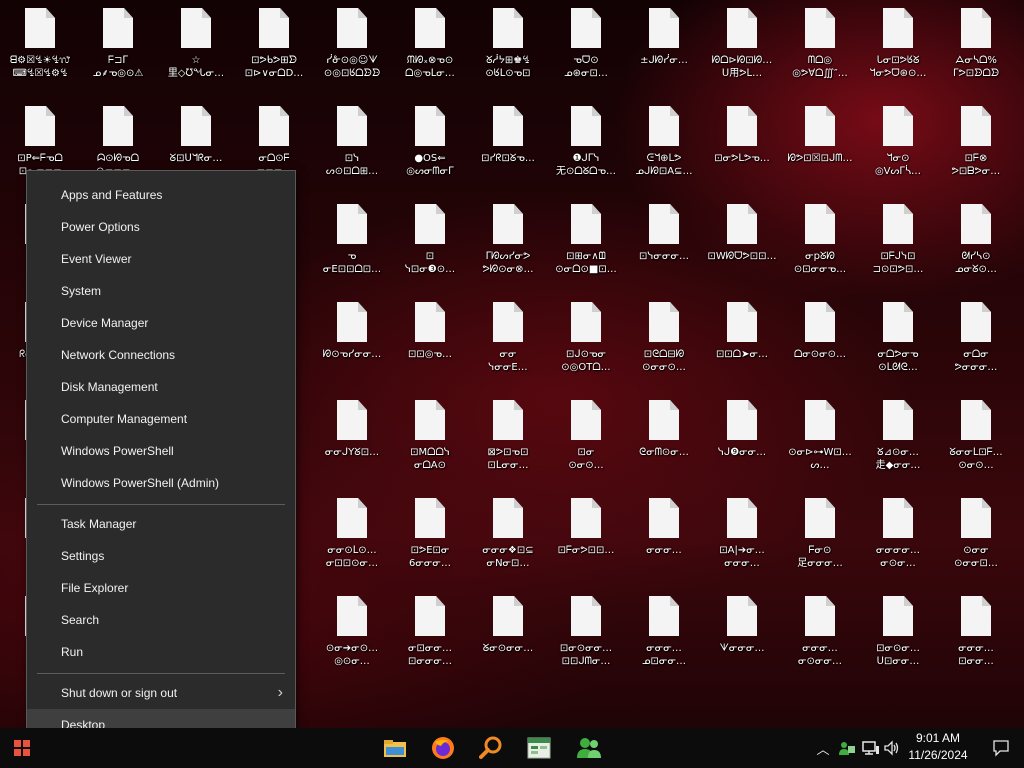 Image resolution: width=1024 pixels, height=768 pixels. What do you see at coordinates (938, 748) in the screenshot?
I see `system-clock: 9:01 AM 11/26/2024` at bounding box center [938, 748].